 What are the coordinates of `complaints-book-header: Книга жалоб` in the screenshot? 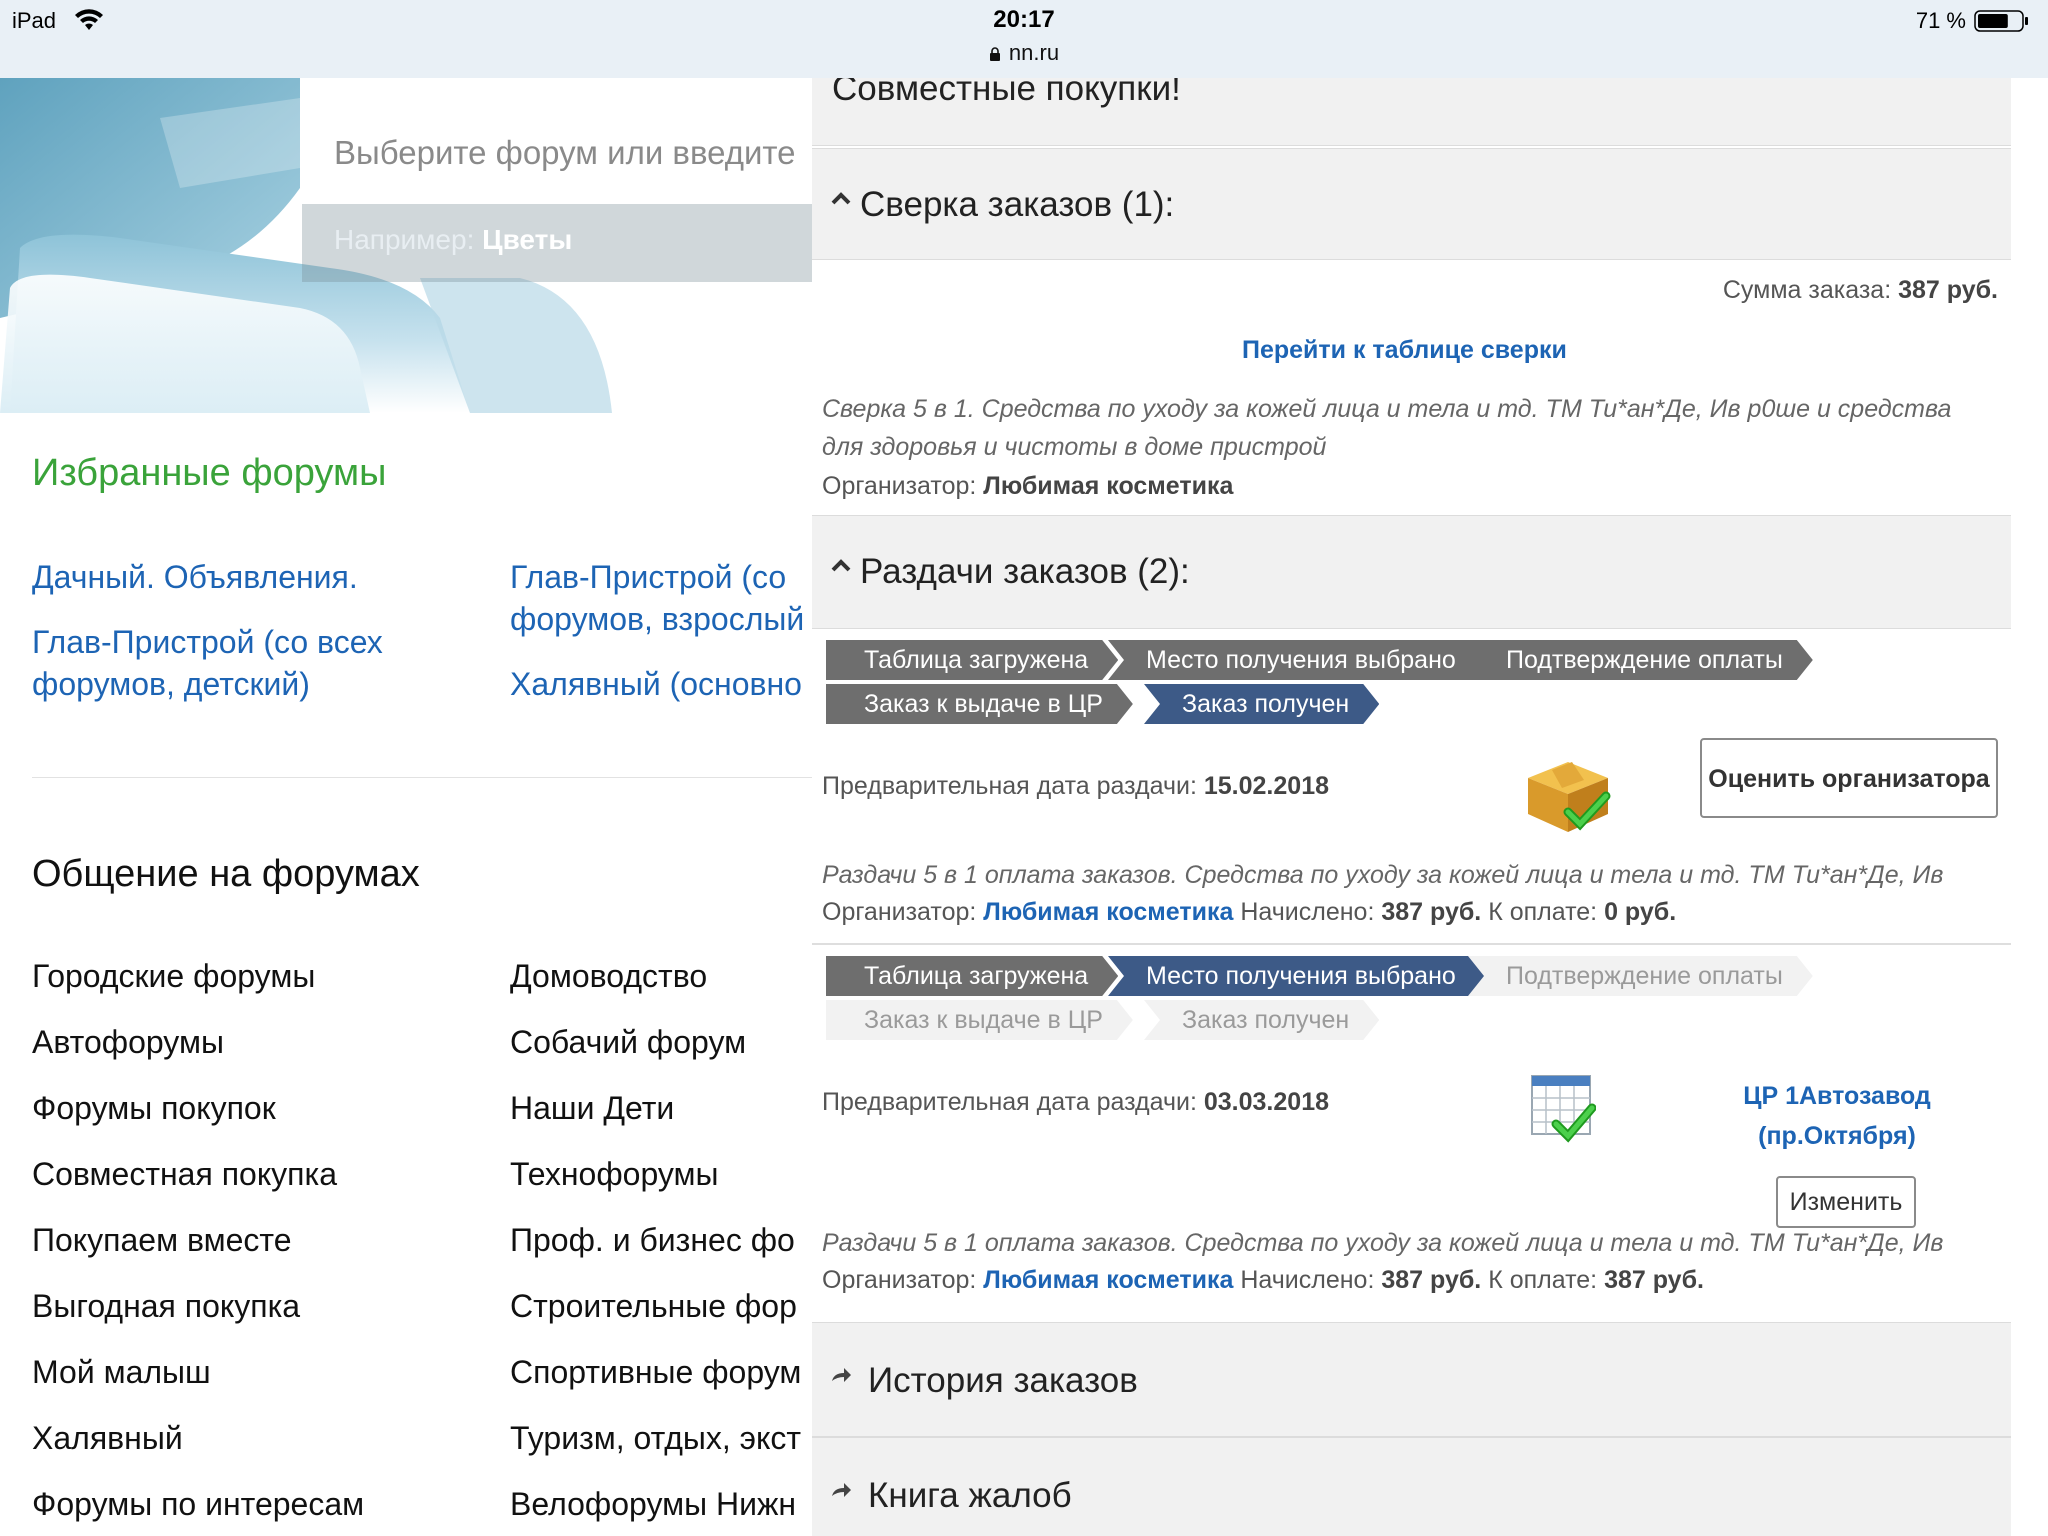 It's located at (1411, 1486).